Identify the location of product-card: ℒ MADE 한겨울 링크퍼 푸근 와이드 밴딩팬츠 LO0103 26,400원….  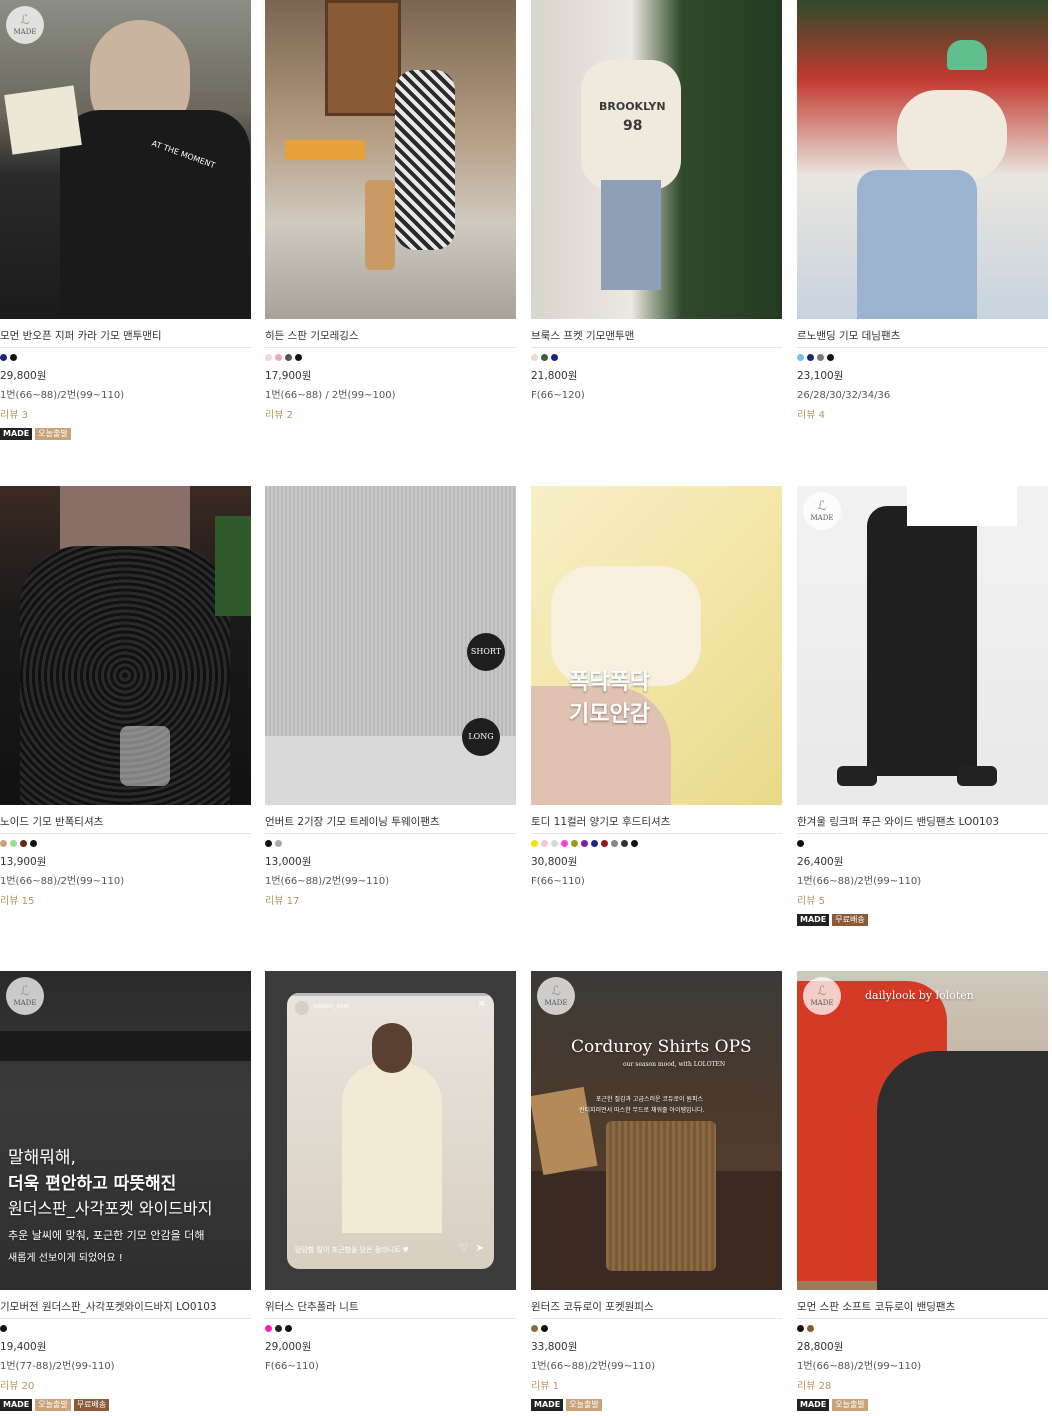
(922, 707).